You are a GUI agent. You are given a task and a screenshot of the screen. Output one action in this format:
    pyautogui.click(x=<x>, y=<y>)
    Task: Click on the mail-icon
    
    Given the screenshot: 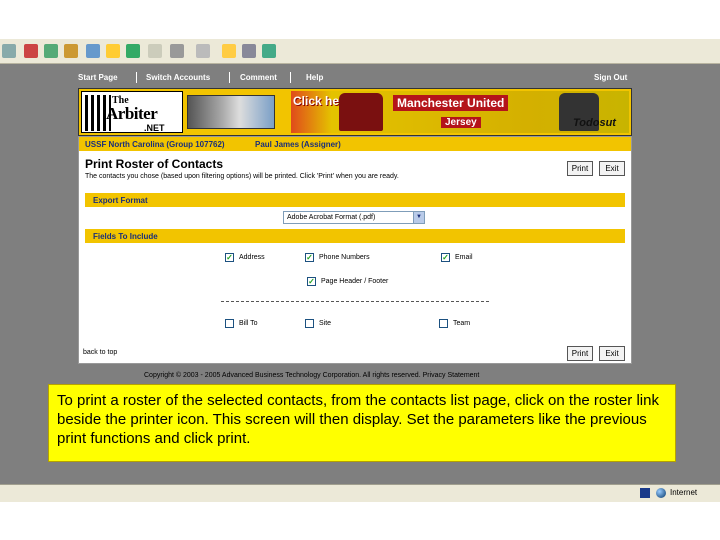 What is the action you would take?
    pyautogui.click(x=155, y=51)
    